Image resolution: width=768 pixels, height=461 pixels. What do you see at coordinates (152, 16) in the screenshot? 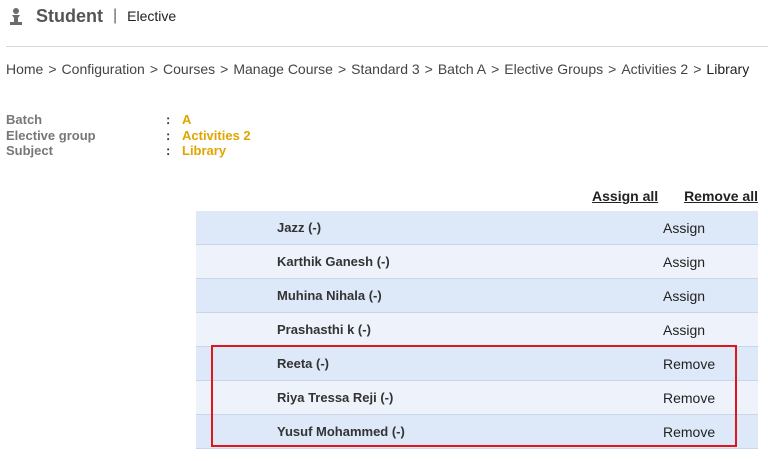
I see `page-subtitle: Elective` at bounding box center [152, 16].